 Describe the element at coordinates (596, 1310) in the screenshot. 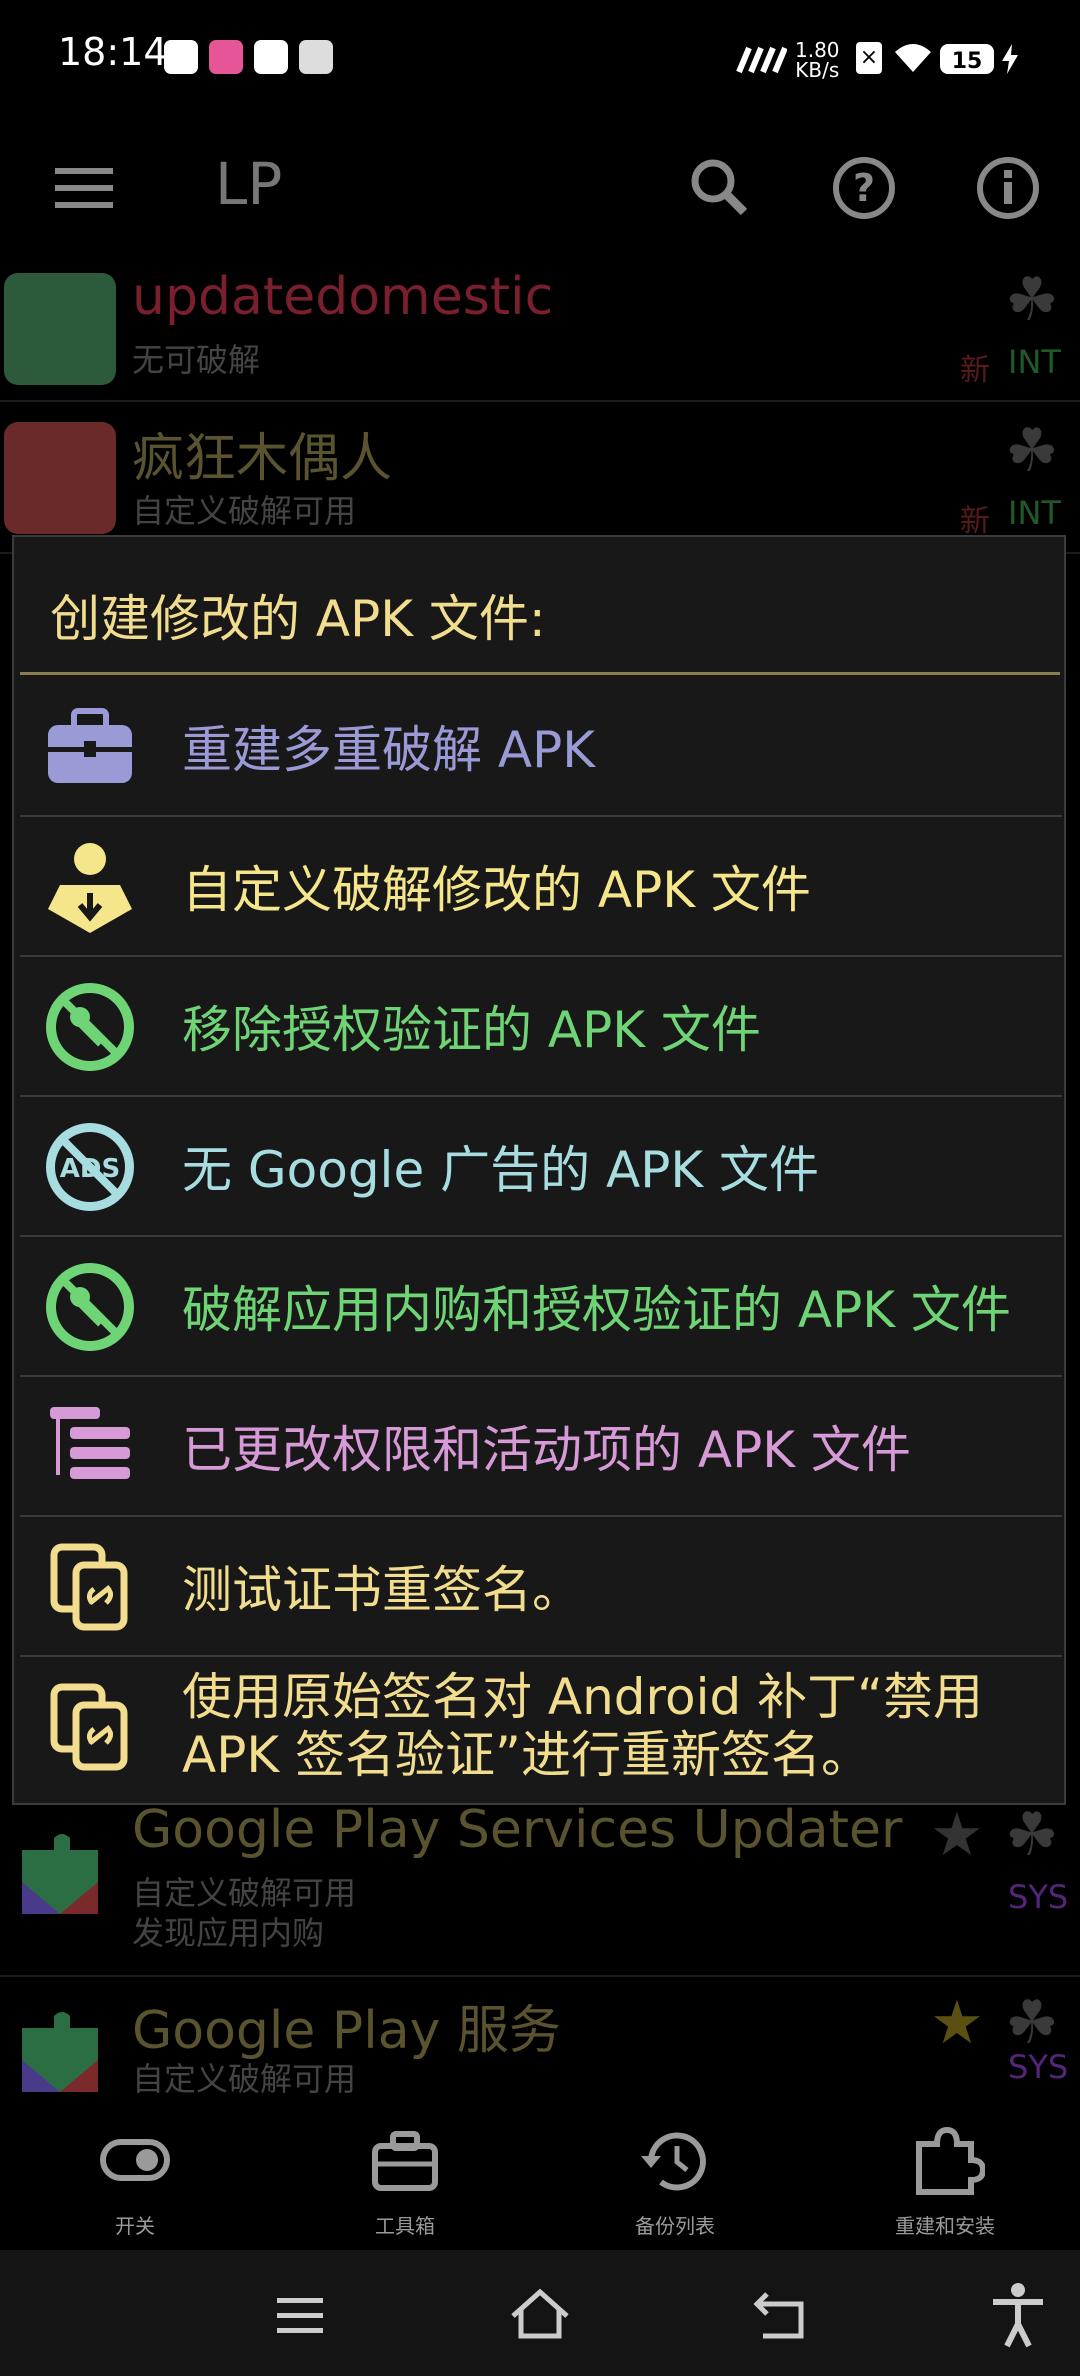

I see `option-label: 破解应用内购和授权验证的 APK 文件` at that location.